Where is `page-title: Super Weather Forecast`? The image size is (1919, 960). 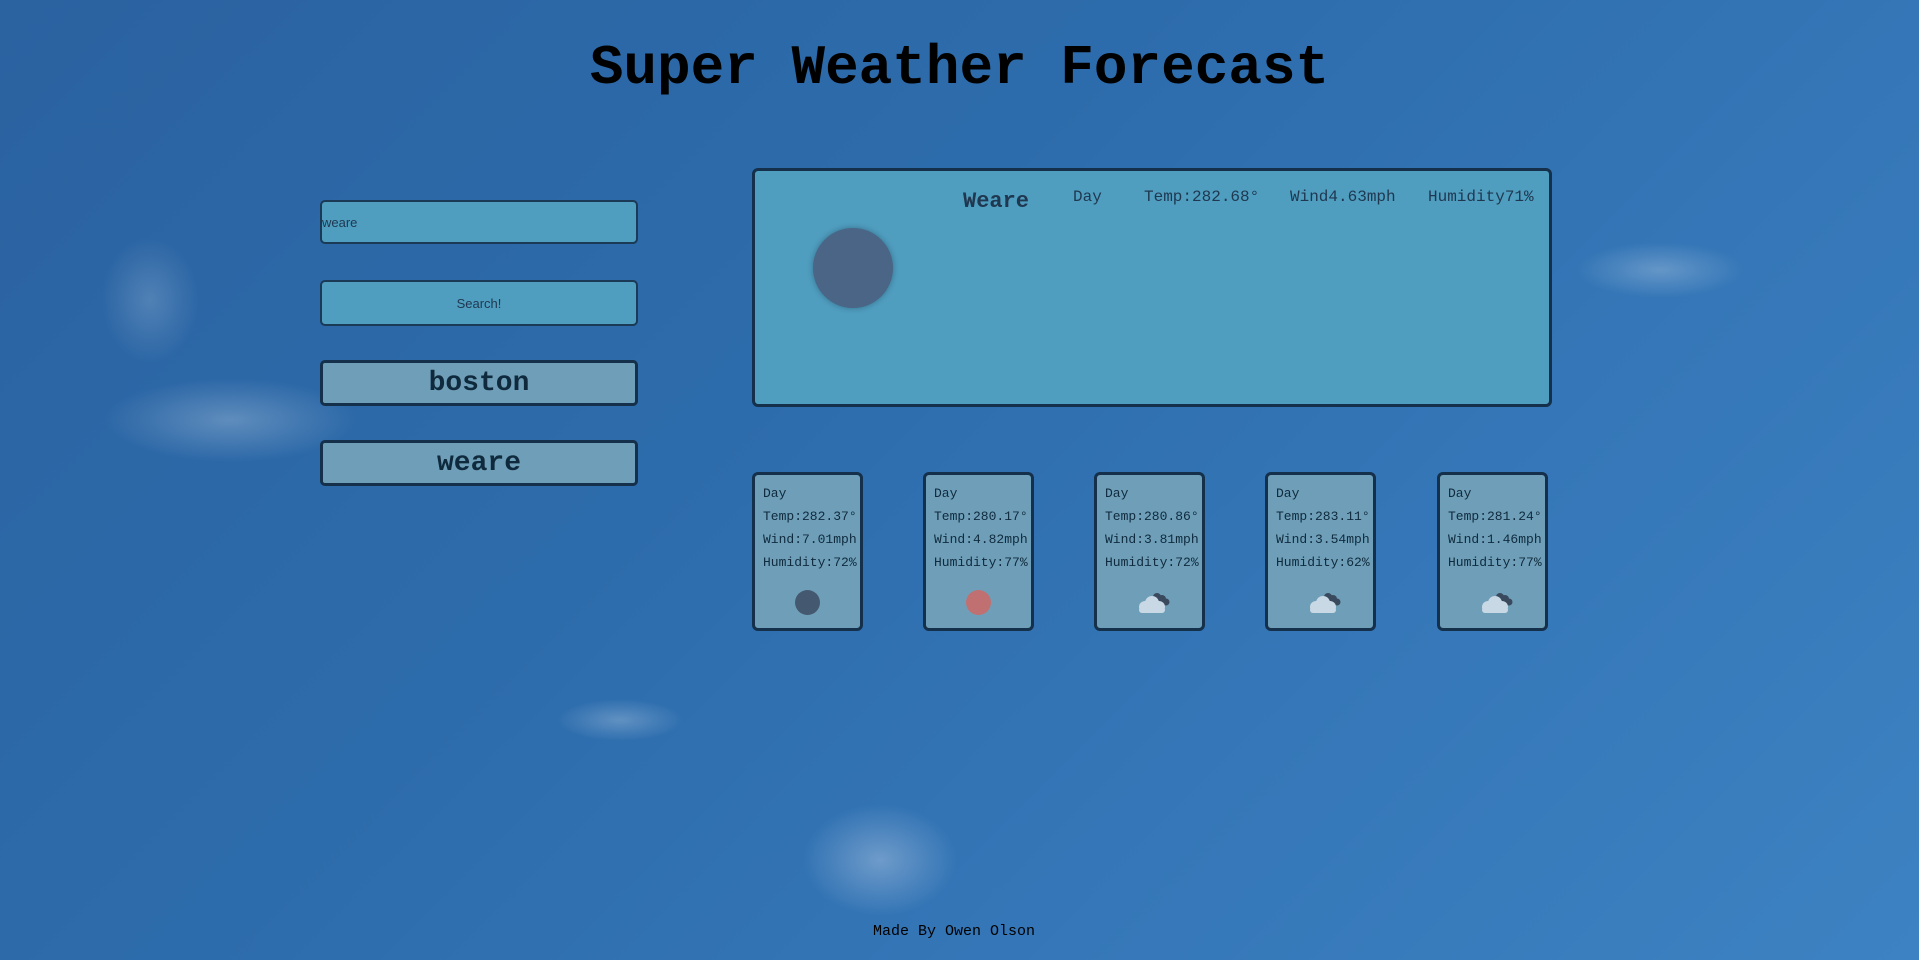
page-title: Super Weather Forecast is located at coordinates (959, 68).